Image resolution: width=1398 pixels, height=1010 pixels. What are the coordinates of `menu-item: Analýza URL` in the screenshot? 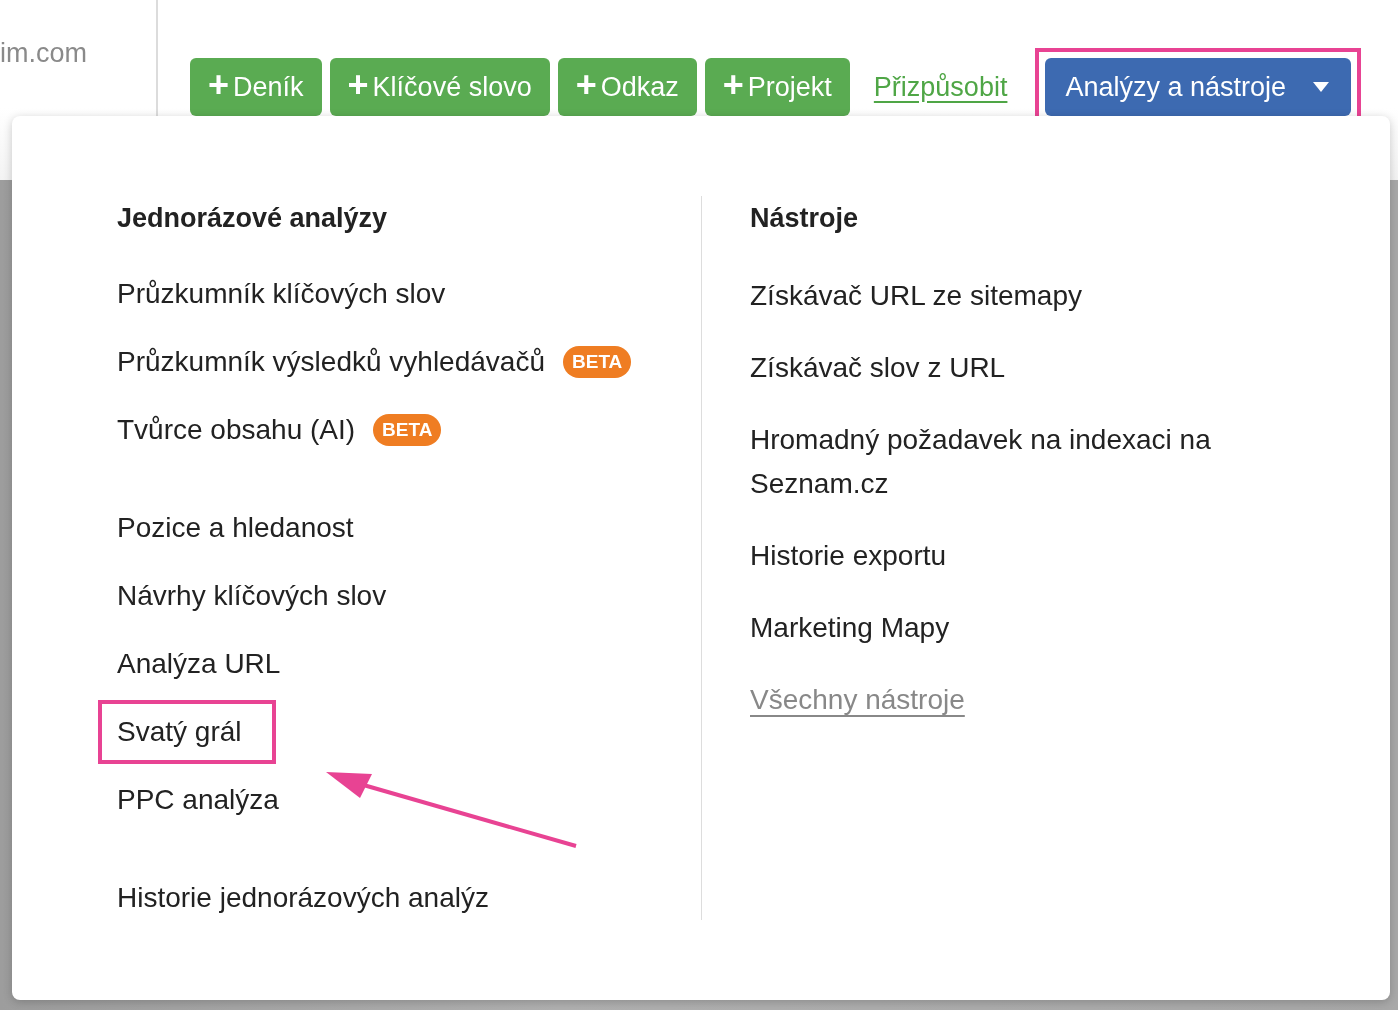 It's located at (199, 663).